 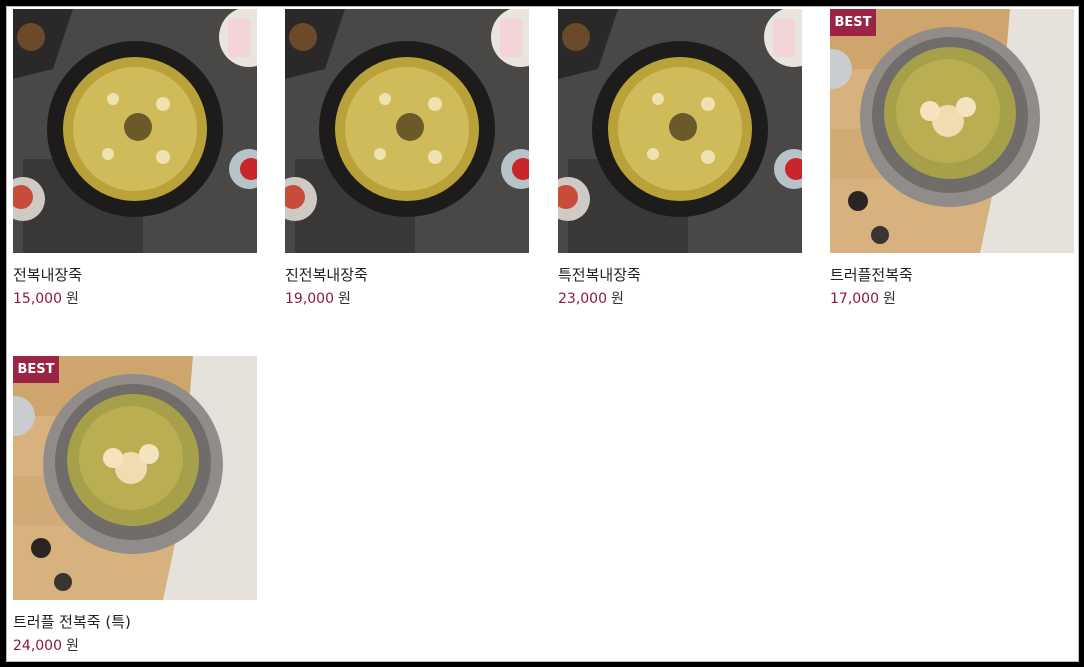 What do you see at coordinates (680, 275) in the screenshot?
I see `product-name: 특전복내장죽` at bounding box center [680, 275].